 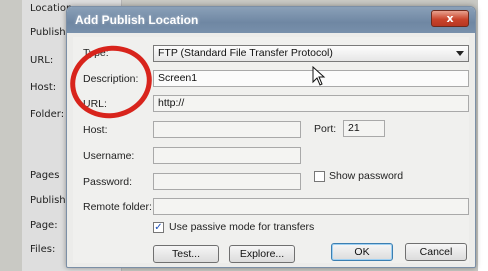 What do you see at coordinates (325, 129) in the screenshot?
I see `port-label: Port:` at bounding box center [325, 129].